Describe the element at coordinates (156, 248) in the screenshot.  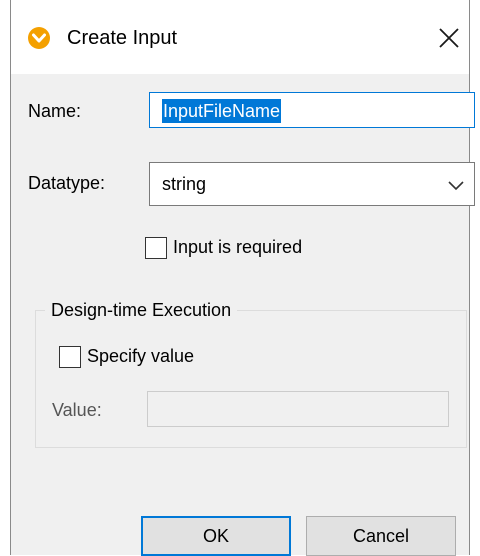
I see `input-required-checkbox` at that location.